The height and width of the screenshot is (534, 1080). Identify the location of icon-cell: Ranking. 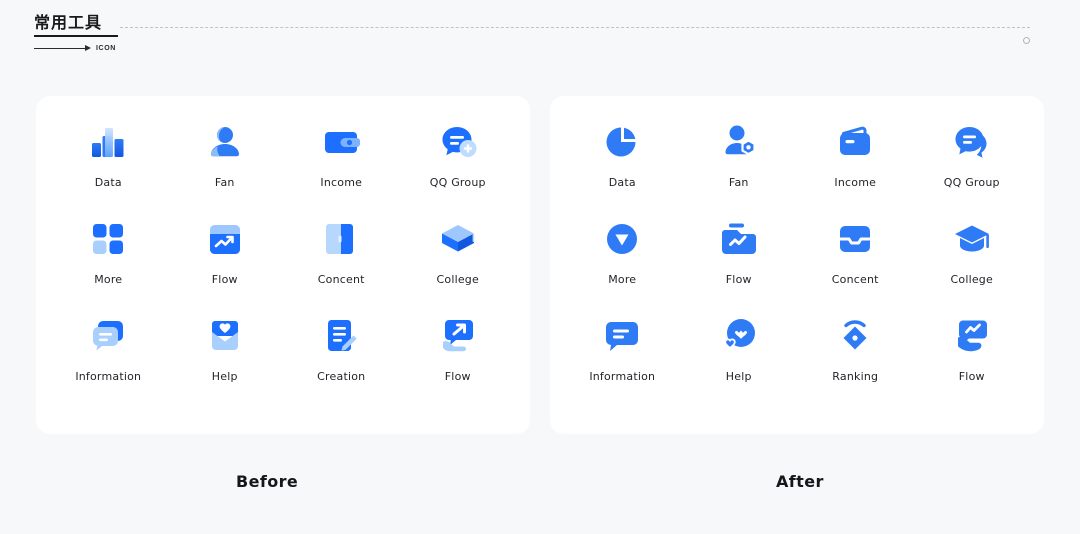
(855, 360).